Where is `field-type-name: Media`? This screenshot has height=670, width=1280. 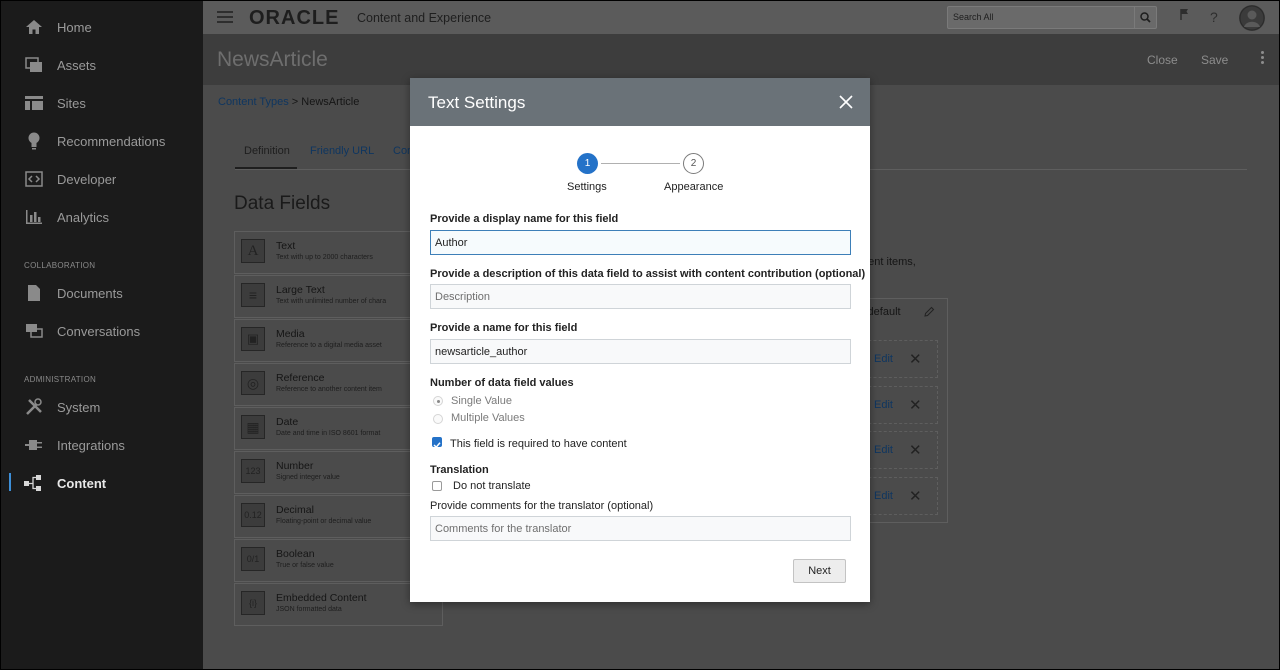
field-type-name: Media is located at coordinates (290, 334).